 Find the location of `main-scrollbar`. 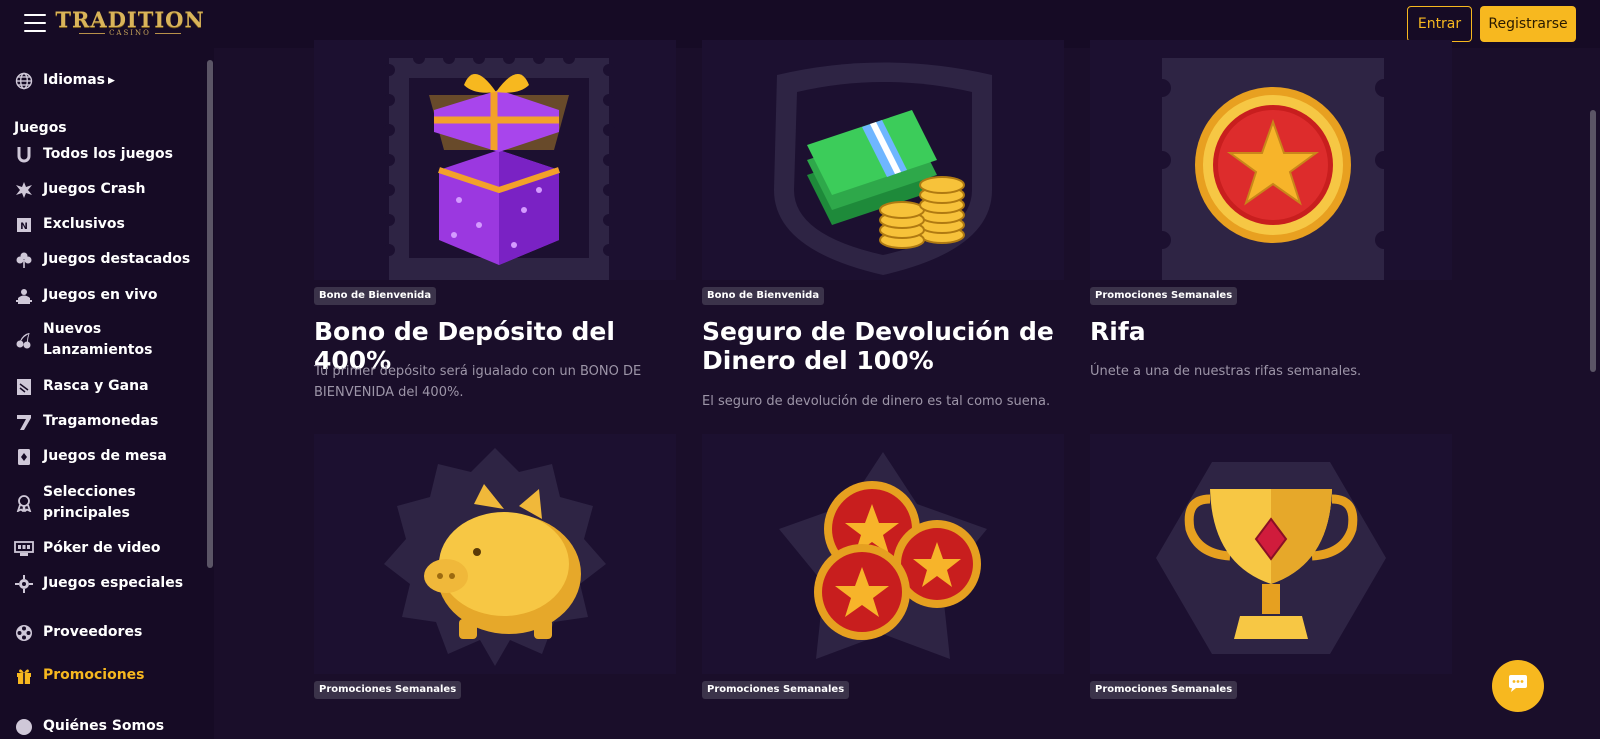

main-scrollbar is located at coordinates (1593, 241).